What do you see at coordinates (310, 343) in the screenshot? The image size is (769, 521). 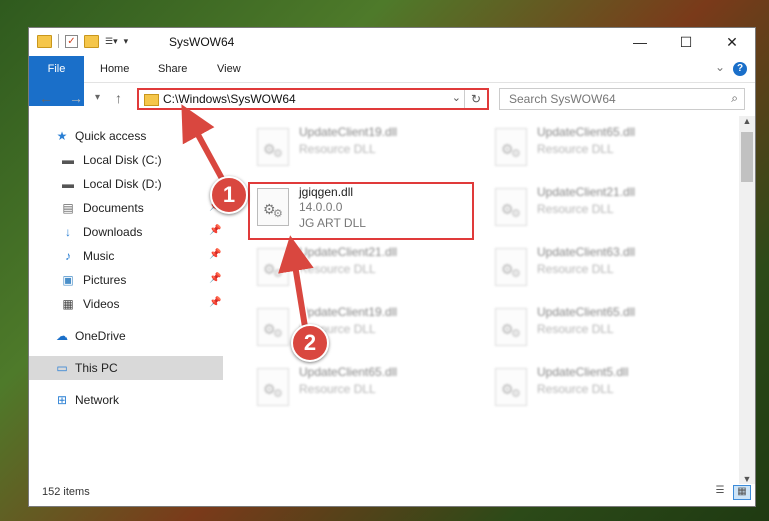 I see `step-2-callout: 2` at bounding box center [310, 343].